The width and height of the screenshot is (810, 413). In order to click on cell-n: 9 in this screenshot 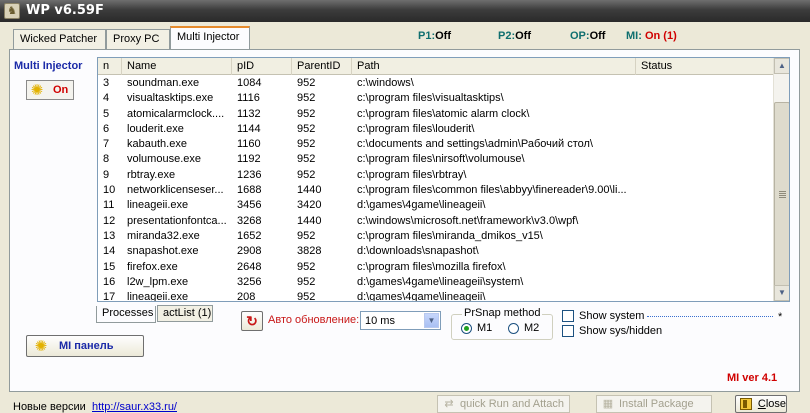, I will do `click(106, 174)`.